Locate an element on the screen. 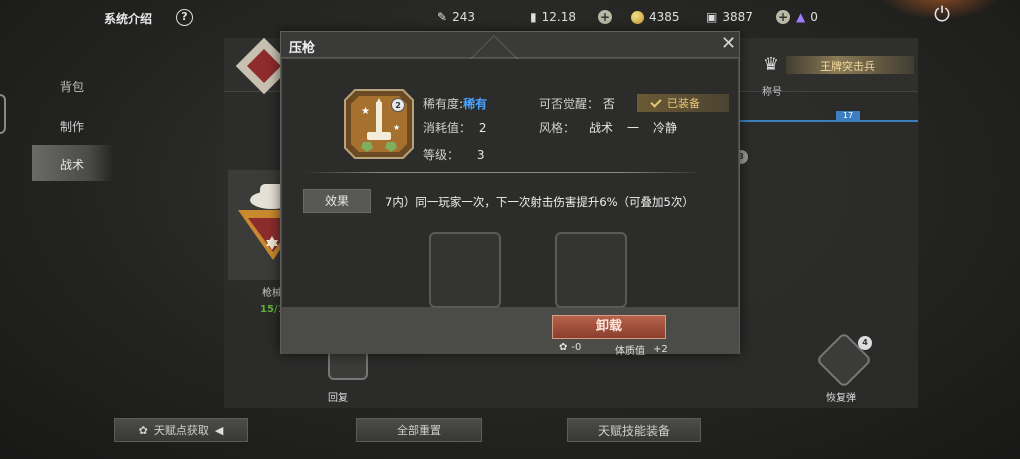  style-value: 战术 is located at coordinates (601, 128).